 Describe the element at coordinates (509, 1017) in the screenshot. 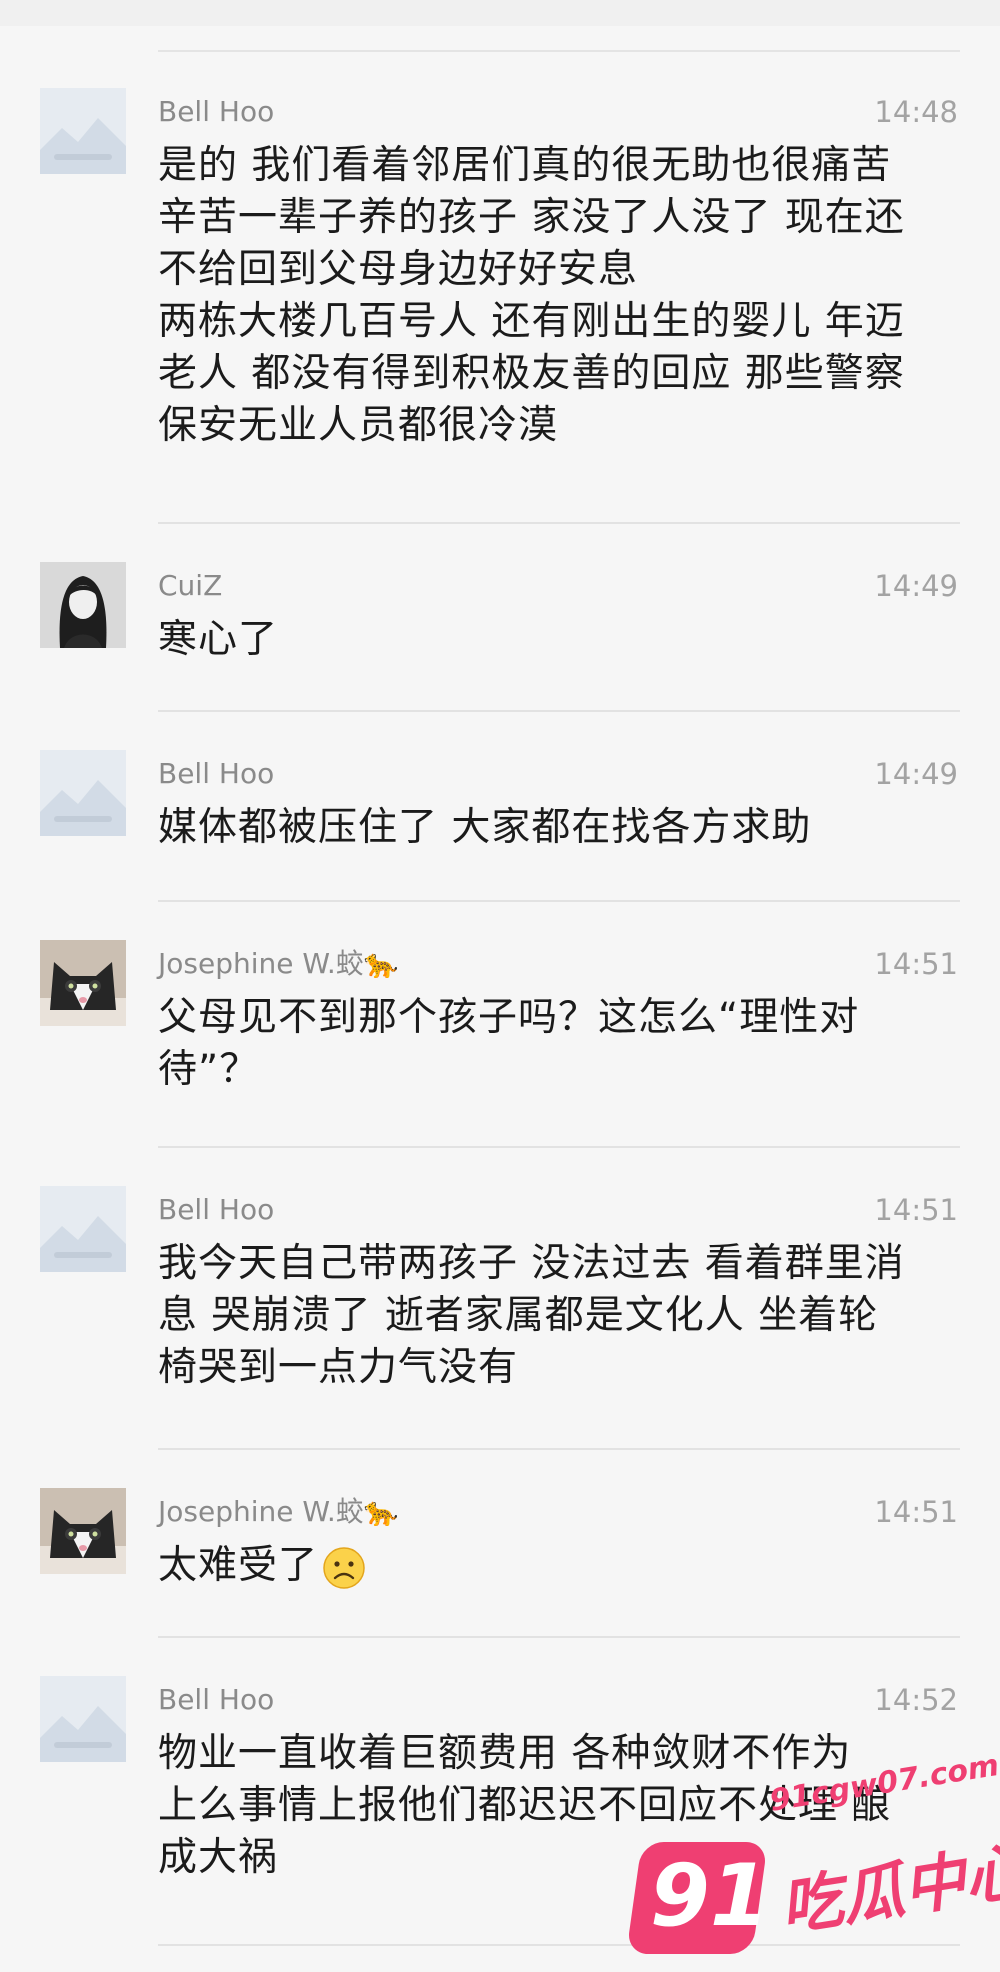

I see `comment-line: 父母见不到那个孩子吗？这怎么“理性对` at that location.